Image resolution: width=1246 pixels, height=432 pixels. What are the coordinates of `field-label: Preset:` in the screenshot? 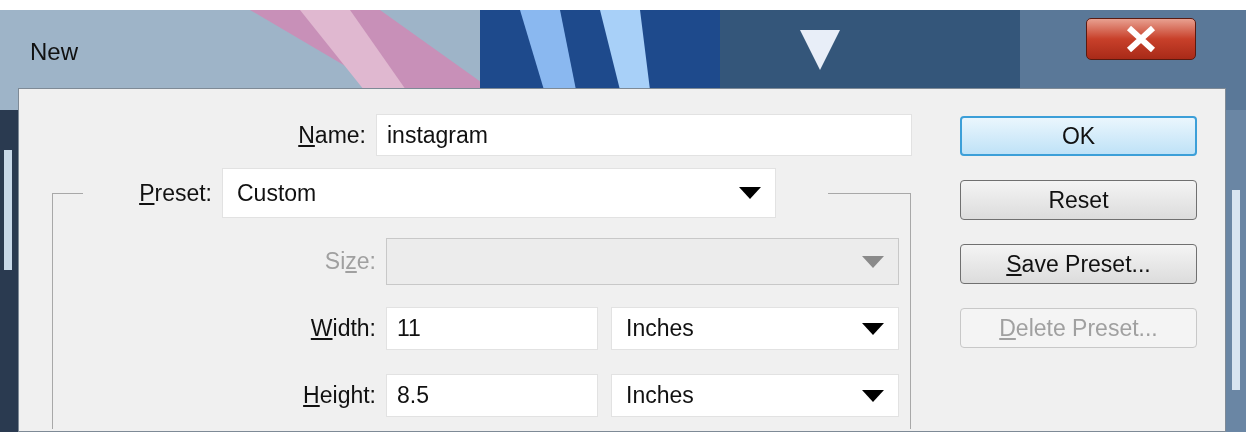 It's located at (175, 193).